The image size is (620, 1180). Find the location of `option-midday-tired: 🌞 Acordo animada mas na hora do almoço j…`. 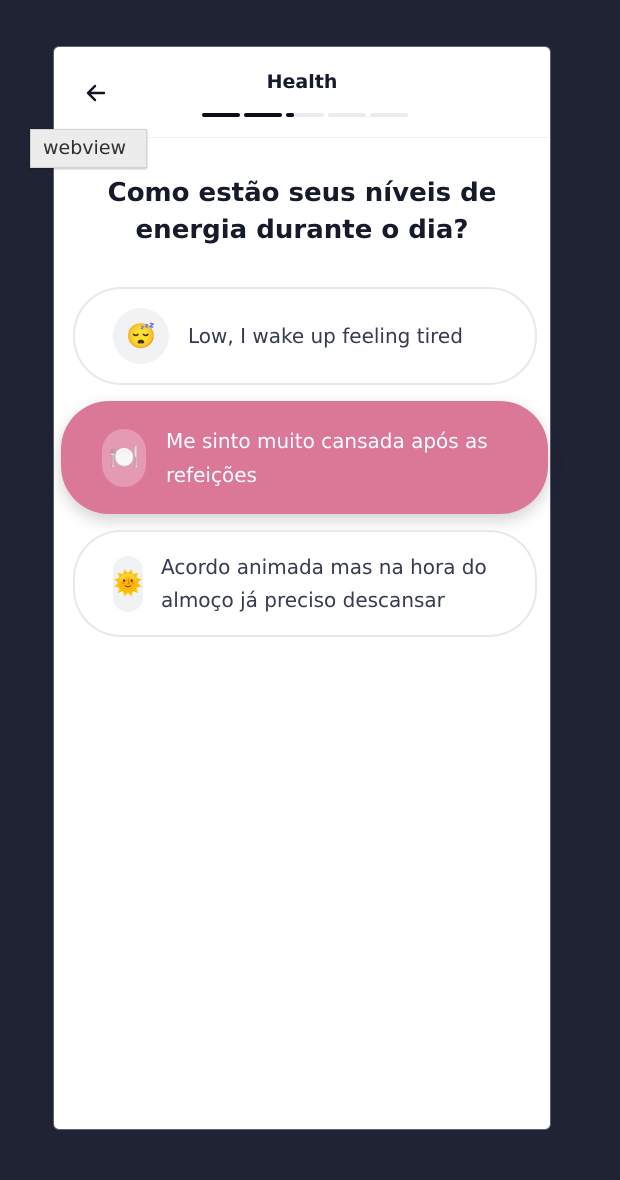

option-midday-tired: 🌞 Acordo animada mas na hora do almoço j… is located at coordinates (305, 583).